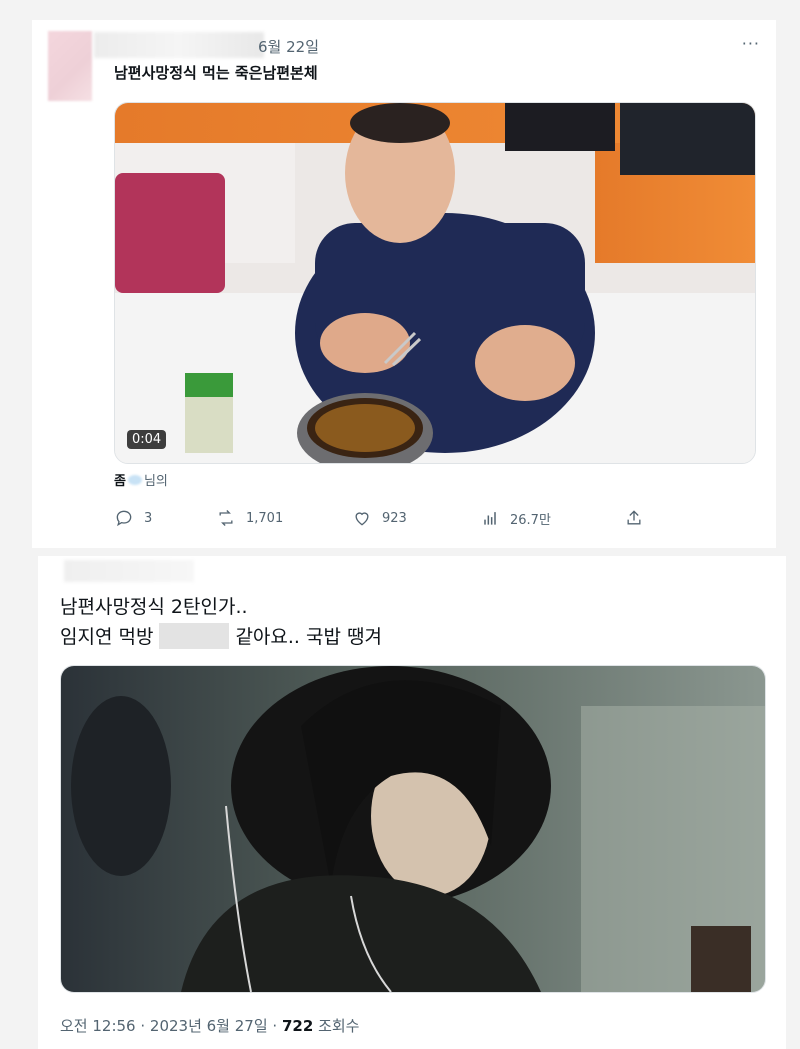 The height and width of the screenshot is (1049, 800). What do you see at coordinates (751, 43) in the screenshot?
I see `more-icon: ···` at bounding box center [751, 43].